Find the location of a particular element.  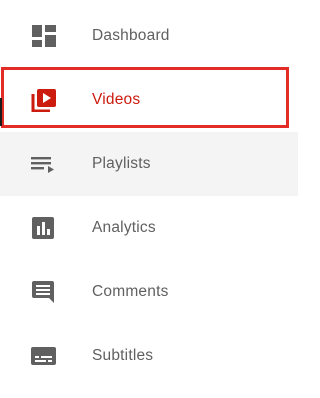

edge-marker is located at coordinates (1, 112).